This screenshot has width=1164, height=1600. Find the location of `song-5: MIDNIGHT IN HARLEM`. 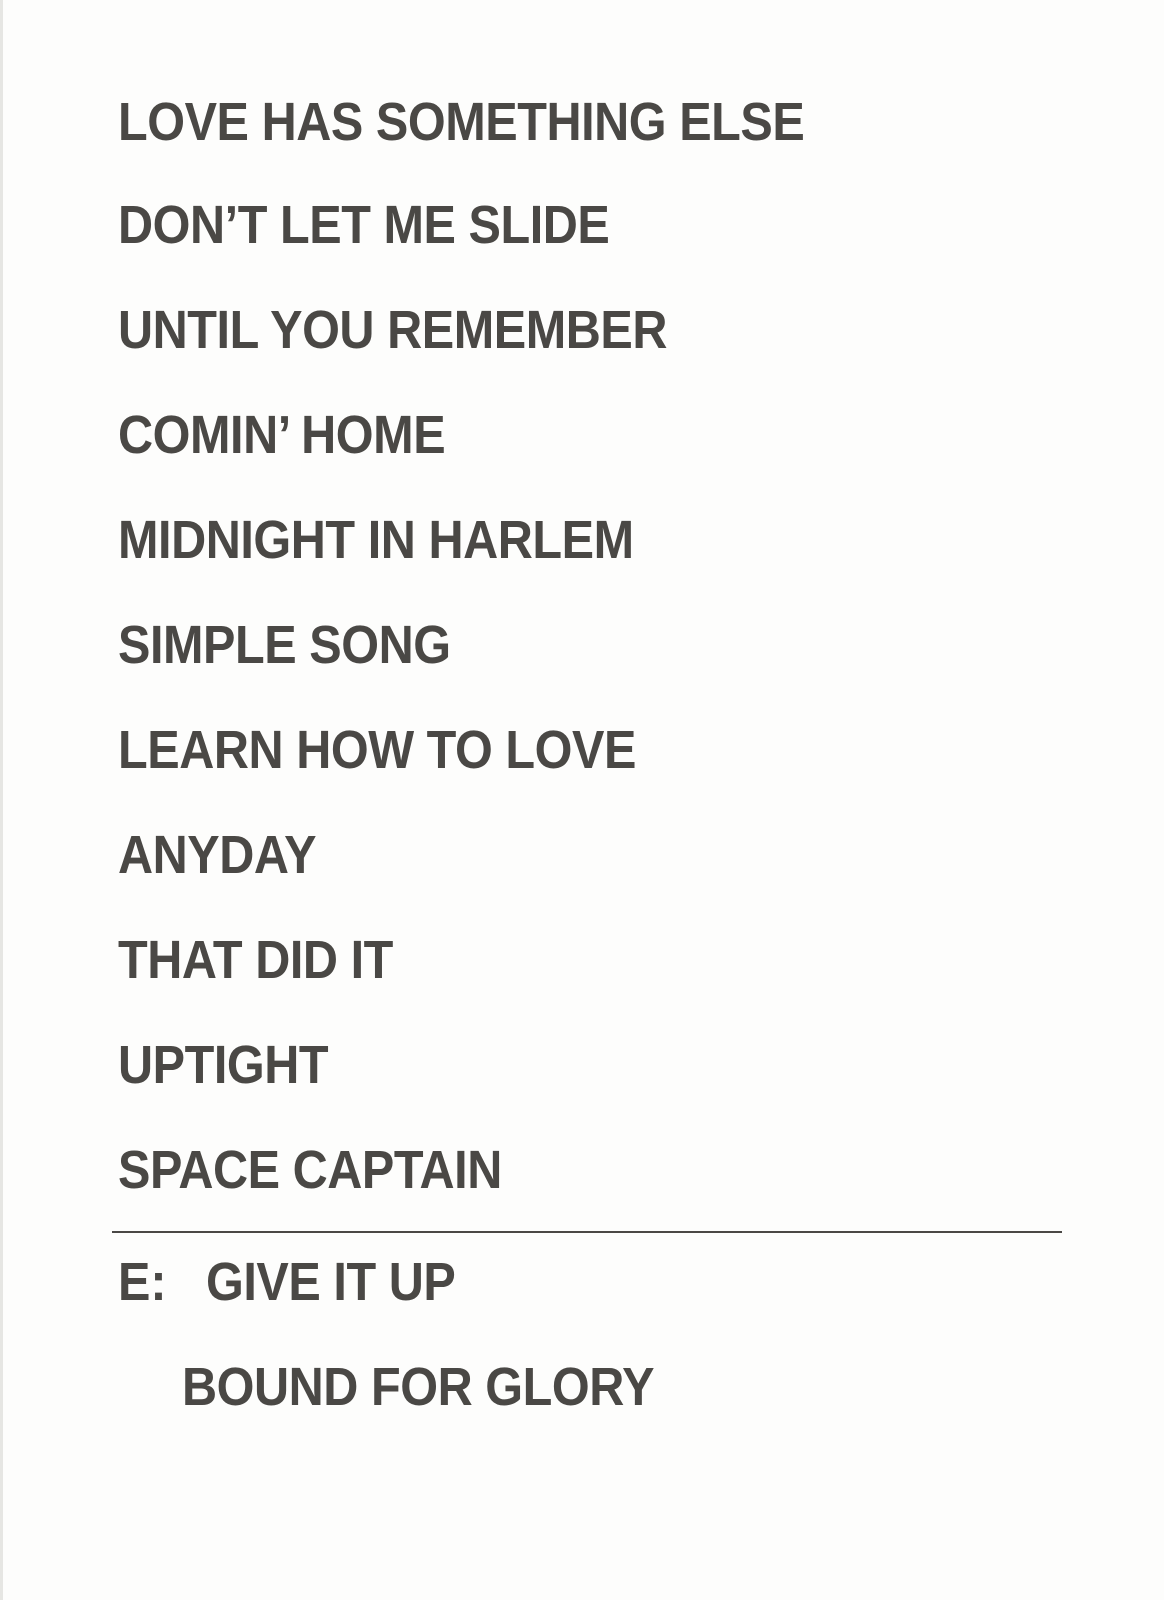

song-5: MIDNIGHT IN HARLEM is located at coordinates (376, 540).